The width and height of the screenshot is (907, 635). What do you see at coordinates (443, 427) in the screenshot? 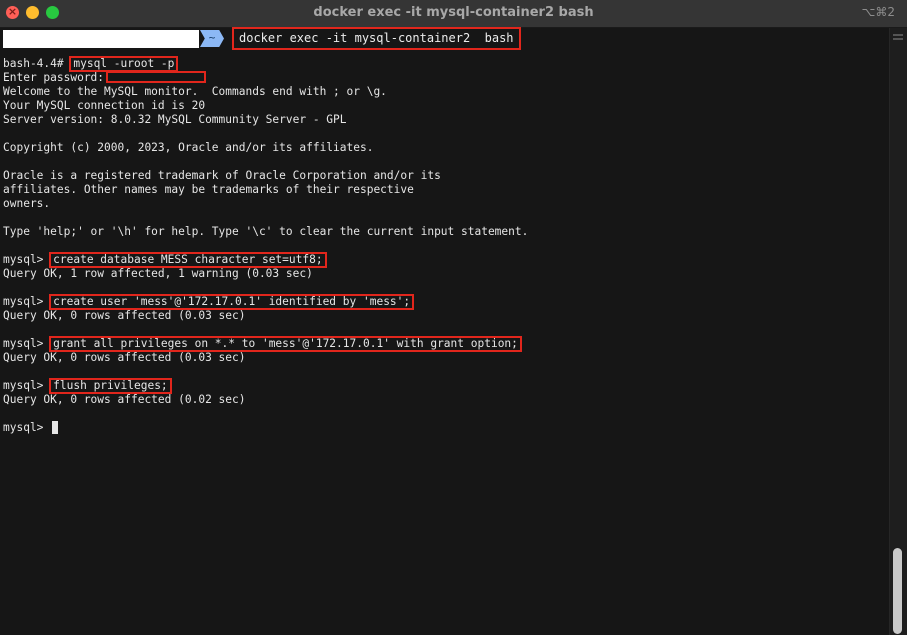
I see `active-prompt-line: mysql>` at bounding box center [443, 427].